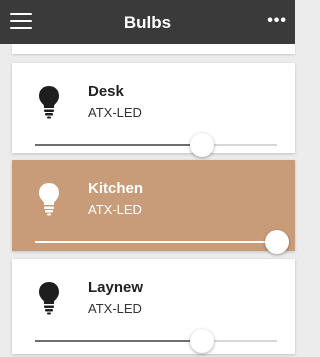 The height and width of the screenshot is (357, 320). What do you see at coordinates (277, 21) in the screenshot?
I see `more-options-icon: •••` at bounding box center [277, 21].